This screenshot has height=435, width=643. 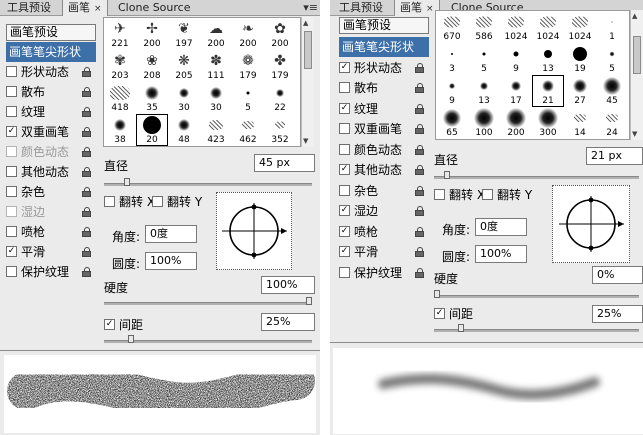 What do you see at coordinates (309, 301) in the screenshot?
I see `hardness-slider-knob` at bounding box center [309, 301].